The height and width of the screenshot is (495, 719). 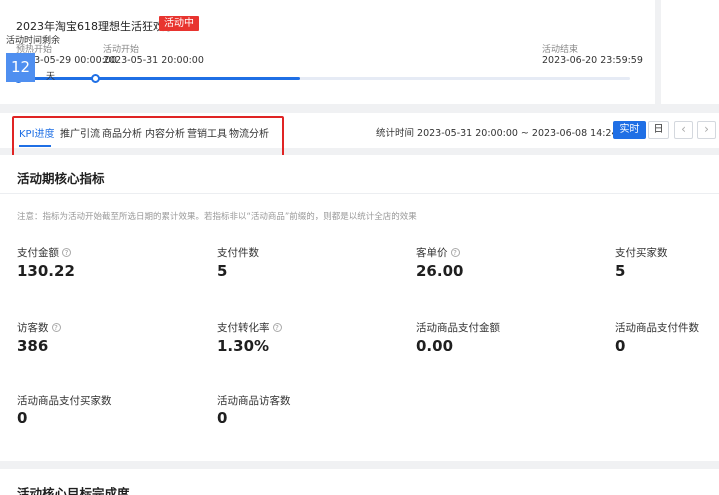 I want to click on metric-label: 活动商品支付买家数, so click(x=64, y=400).